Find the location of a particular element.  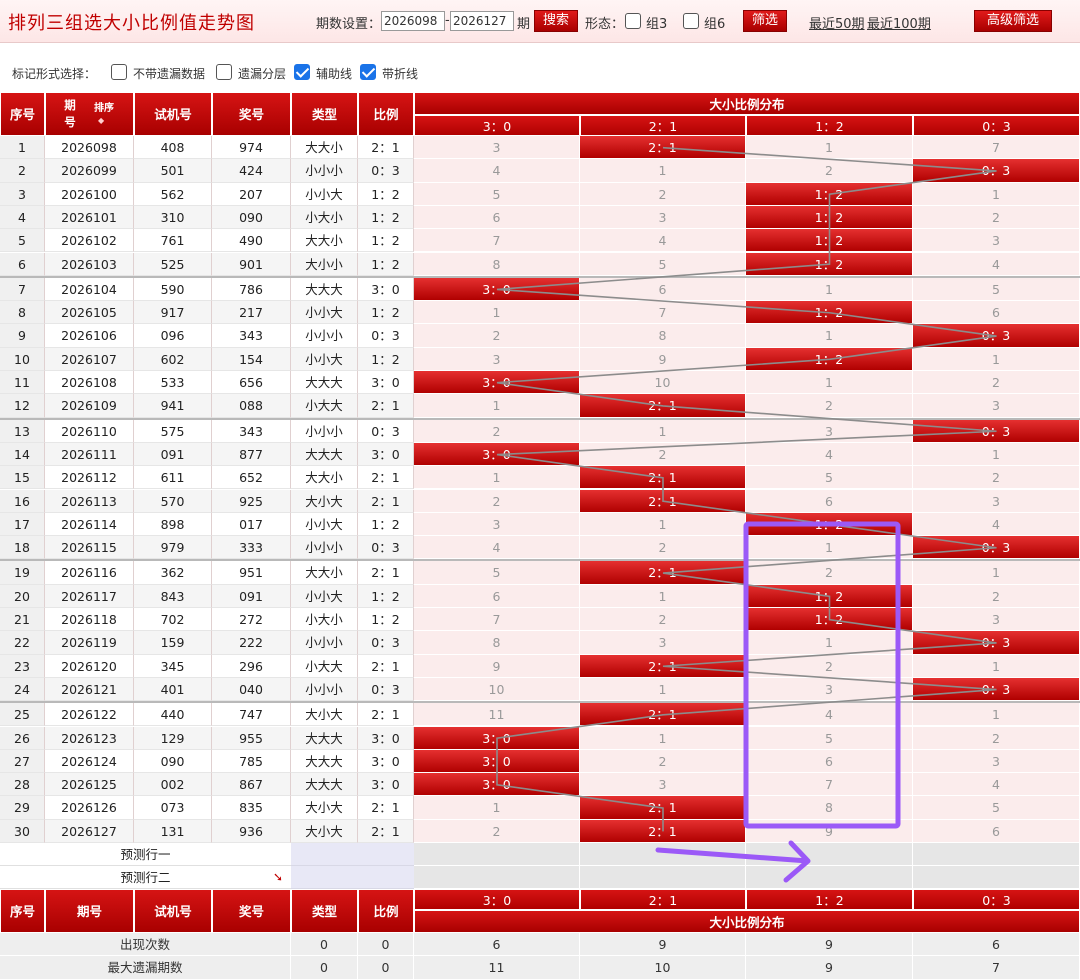

col-header-prize: 奖号 is located at coordinates (251, 114).